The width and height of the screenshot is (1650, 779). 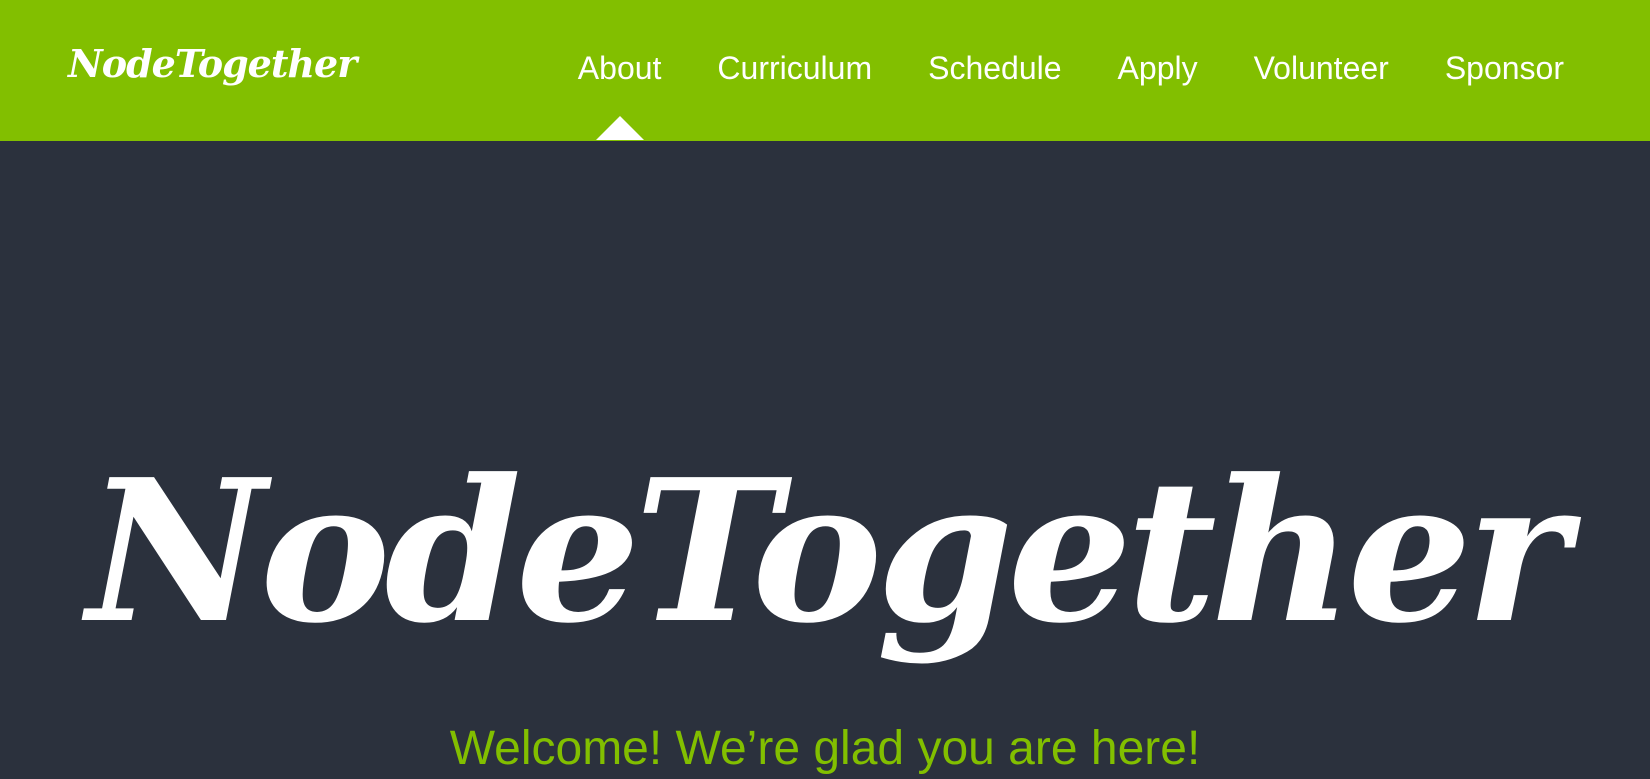 I want to click on hero-tagline: Welcome! We’re glad you are here!, so click(x=825, y=748).